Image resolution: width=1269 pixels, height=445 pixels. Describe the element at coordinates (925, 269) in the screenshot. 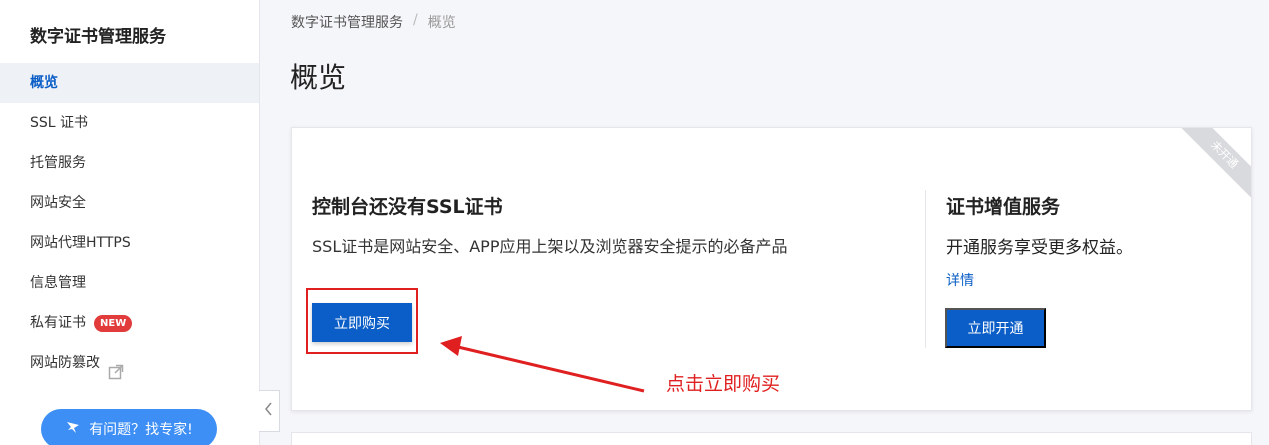

I see `section-divider` at that location.